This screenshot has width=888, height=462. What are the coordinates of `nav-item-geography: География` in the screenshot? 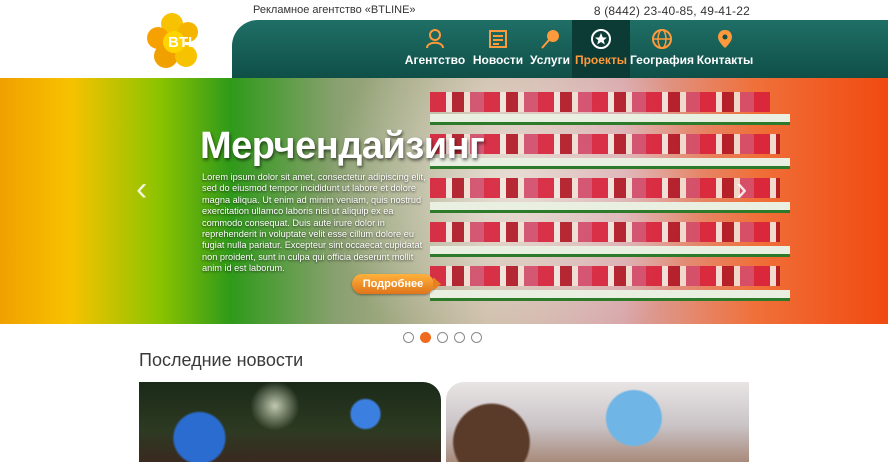 It's located at (662, 49).